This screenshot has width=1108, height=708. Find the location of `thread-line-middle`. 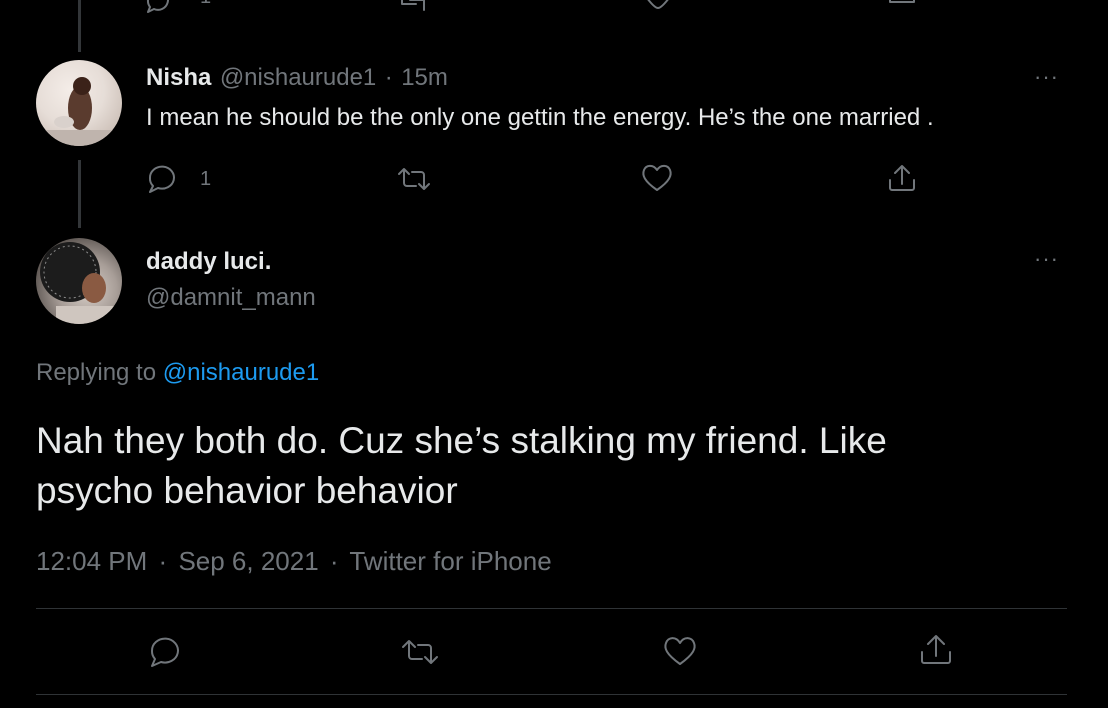

thread-line-middle is located at coordinates (79, 194).